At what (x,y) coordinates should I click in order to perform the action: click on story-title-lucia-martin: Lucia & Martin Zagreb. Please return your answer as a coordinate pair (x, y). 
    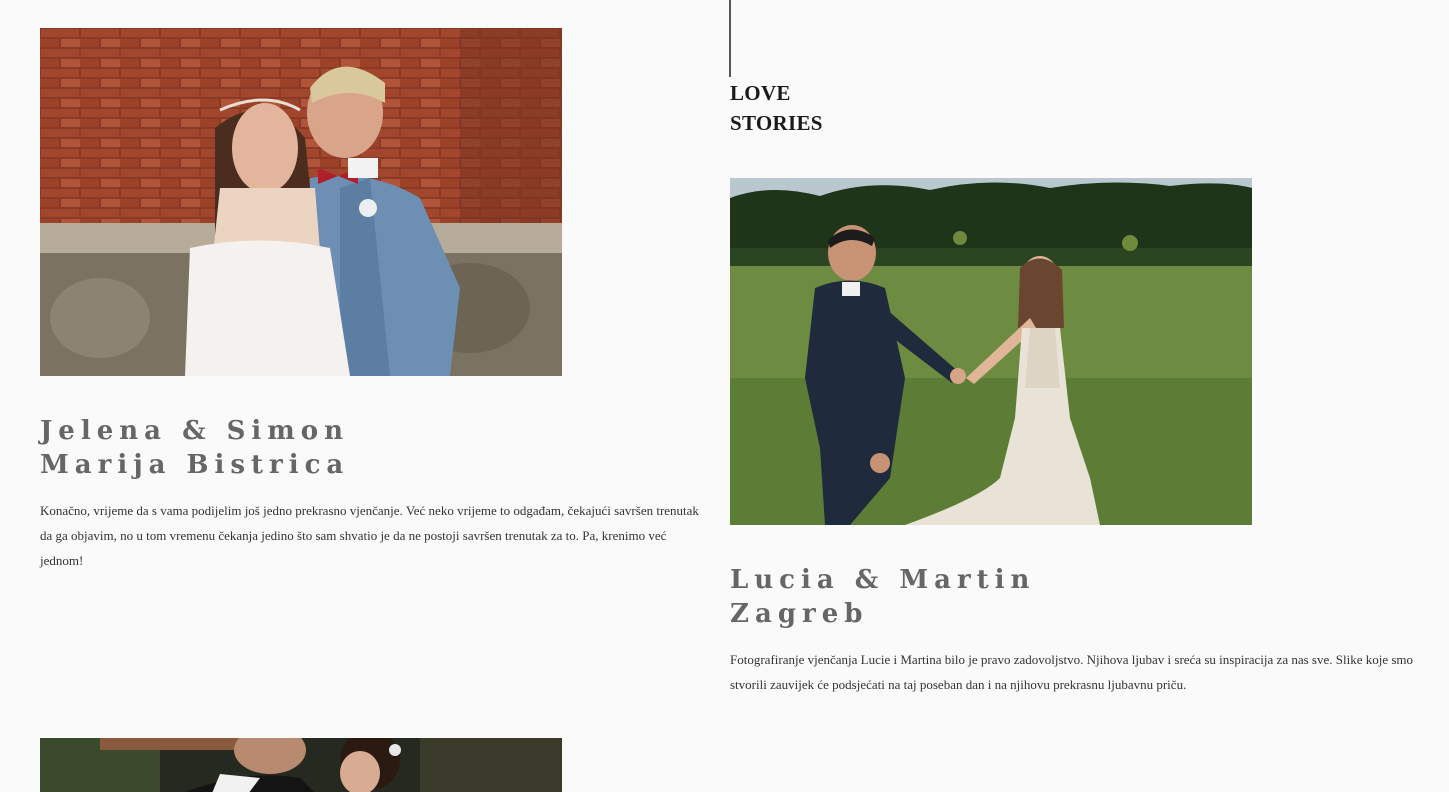
    Looking at the image, I should click on (882, 597).